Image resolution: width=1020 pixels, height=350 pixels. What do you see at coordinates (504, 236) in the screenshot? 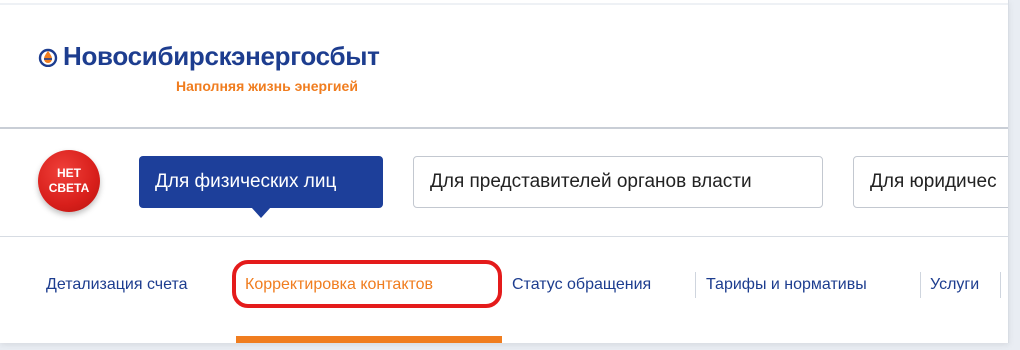
I see `nav-divider` at bounding box center [504, 236].